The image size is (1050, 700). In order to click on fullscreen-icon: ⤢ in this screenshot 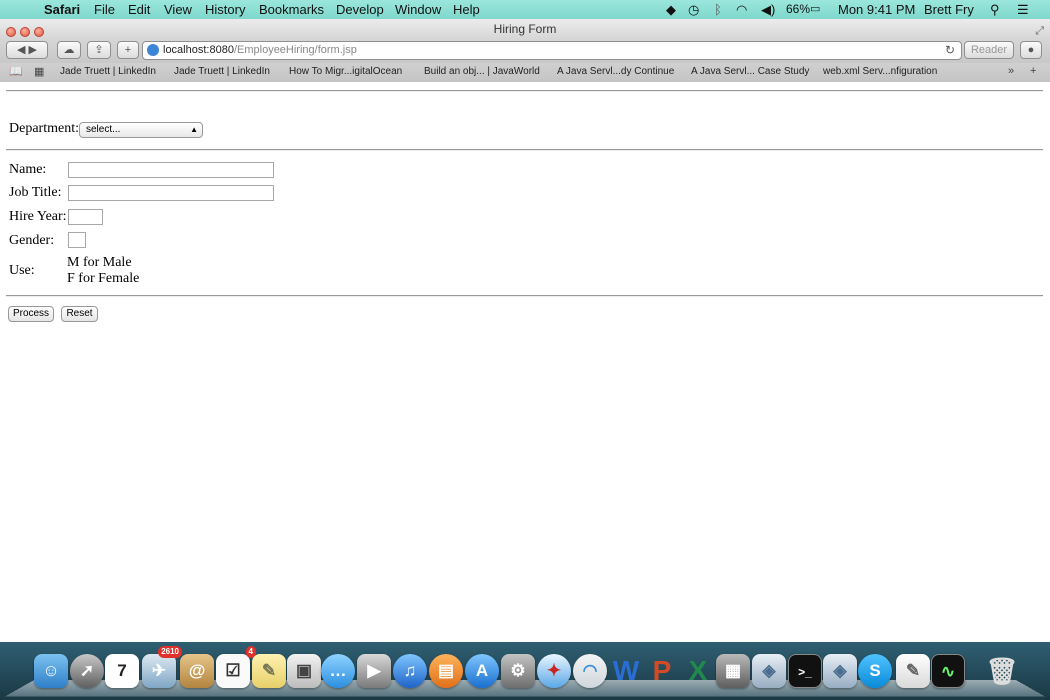, I will do `click(1039, 31)`.